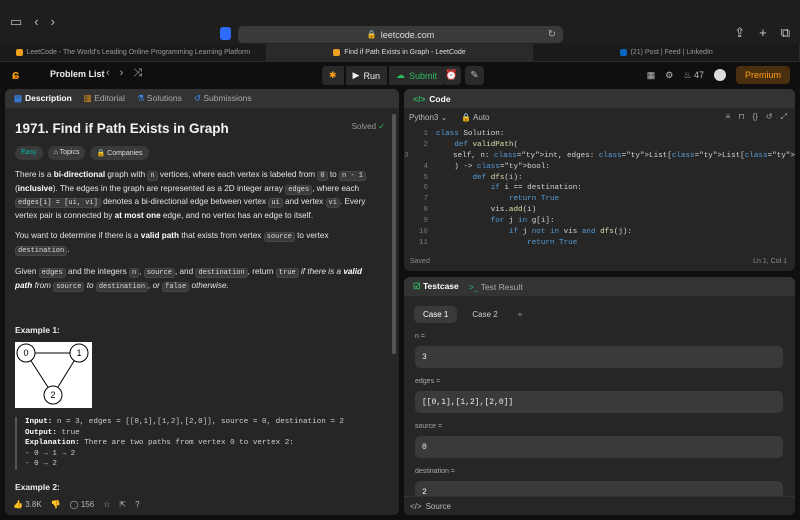 This screenshot has height=520, width=800. I want to click on reset-icon: ↺, so click(769, 117).